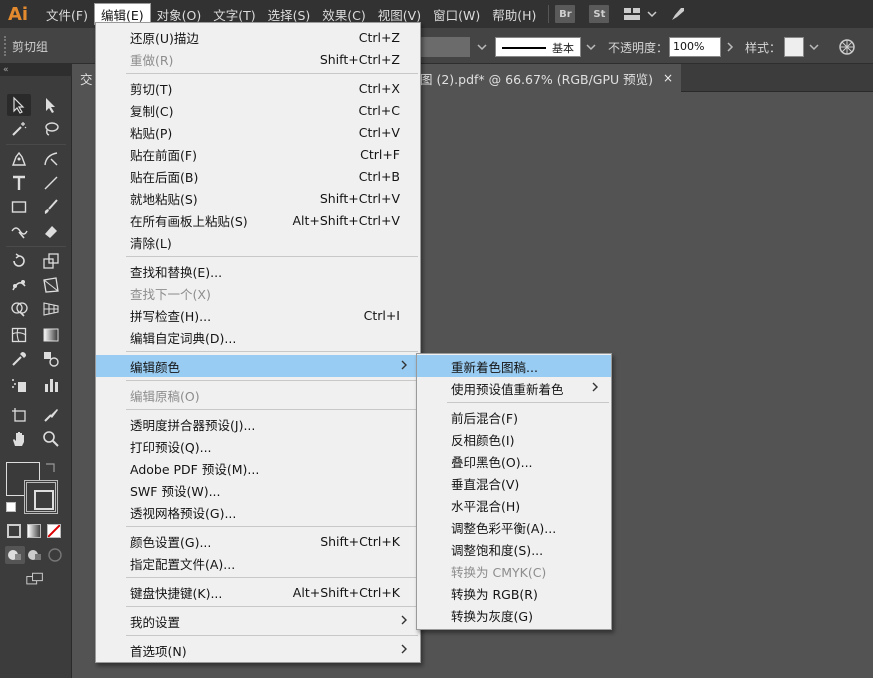 The width and height of the screenshot is (873, 678). What do you see at coordinates (258, 37) in the screenshot?
I see `menu-option: 还原(U)描边 Ctrl+Z` at bounding box center [258, 37].